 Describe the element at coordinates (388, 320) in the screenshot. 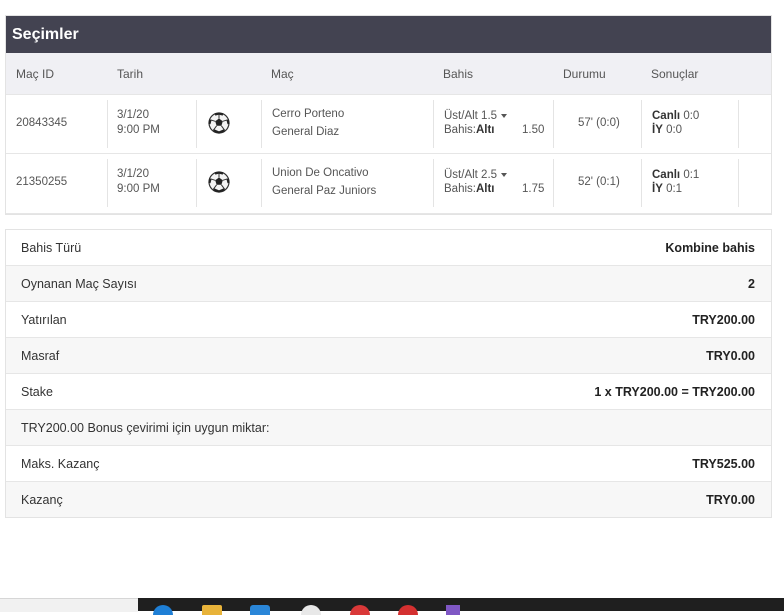

I see `summary-row-deposit: Yatırılan TRY200.00` at that location.